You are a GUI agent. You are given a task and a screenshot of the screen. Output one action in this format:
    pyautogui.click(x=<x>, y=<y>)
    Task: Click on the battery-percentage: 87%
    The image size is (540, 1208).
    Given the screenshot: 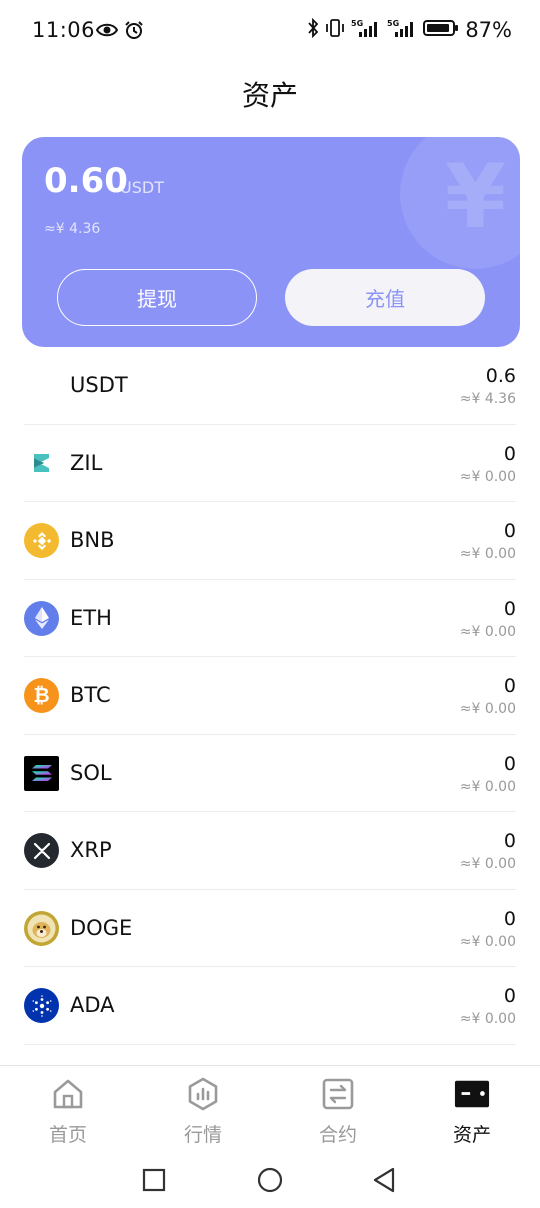 What is the action you would take?
    pyautogui.click(x=488, y=30)
    